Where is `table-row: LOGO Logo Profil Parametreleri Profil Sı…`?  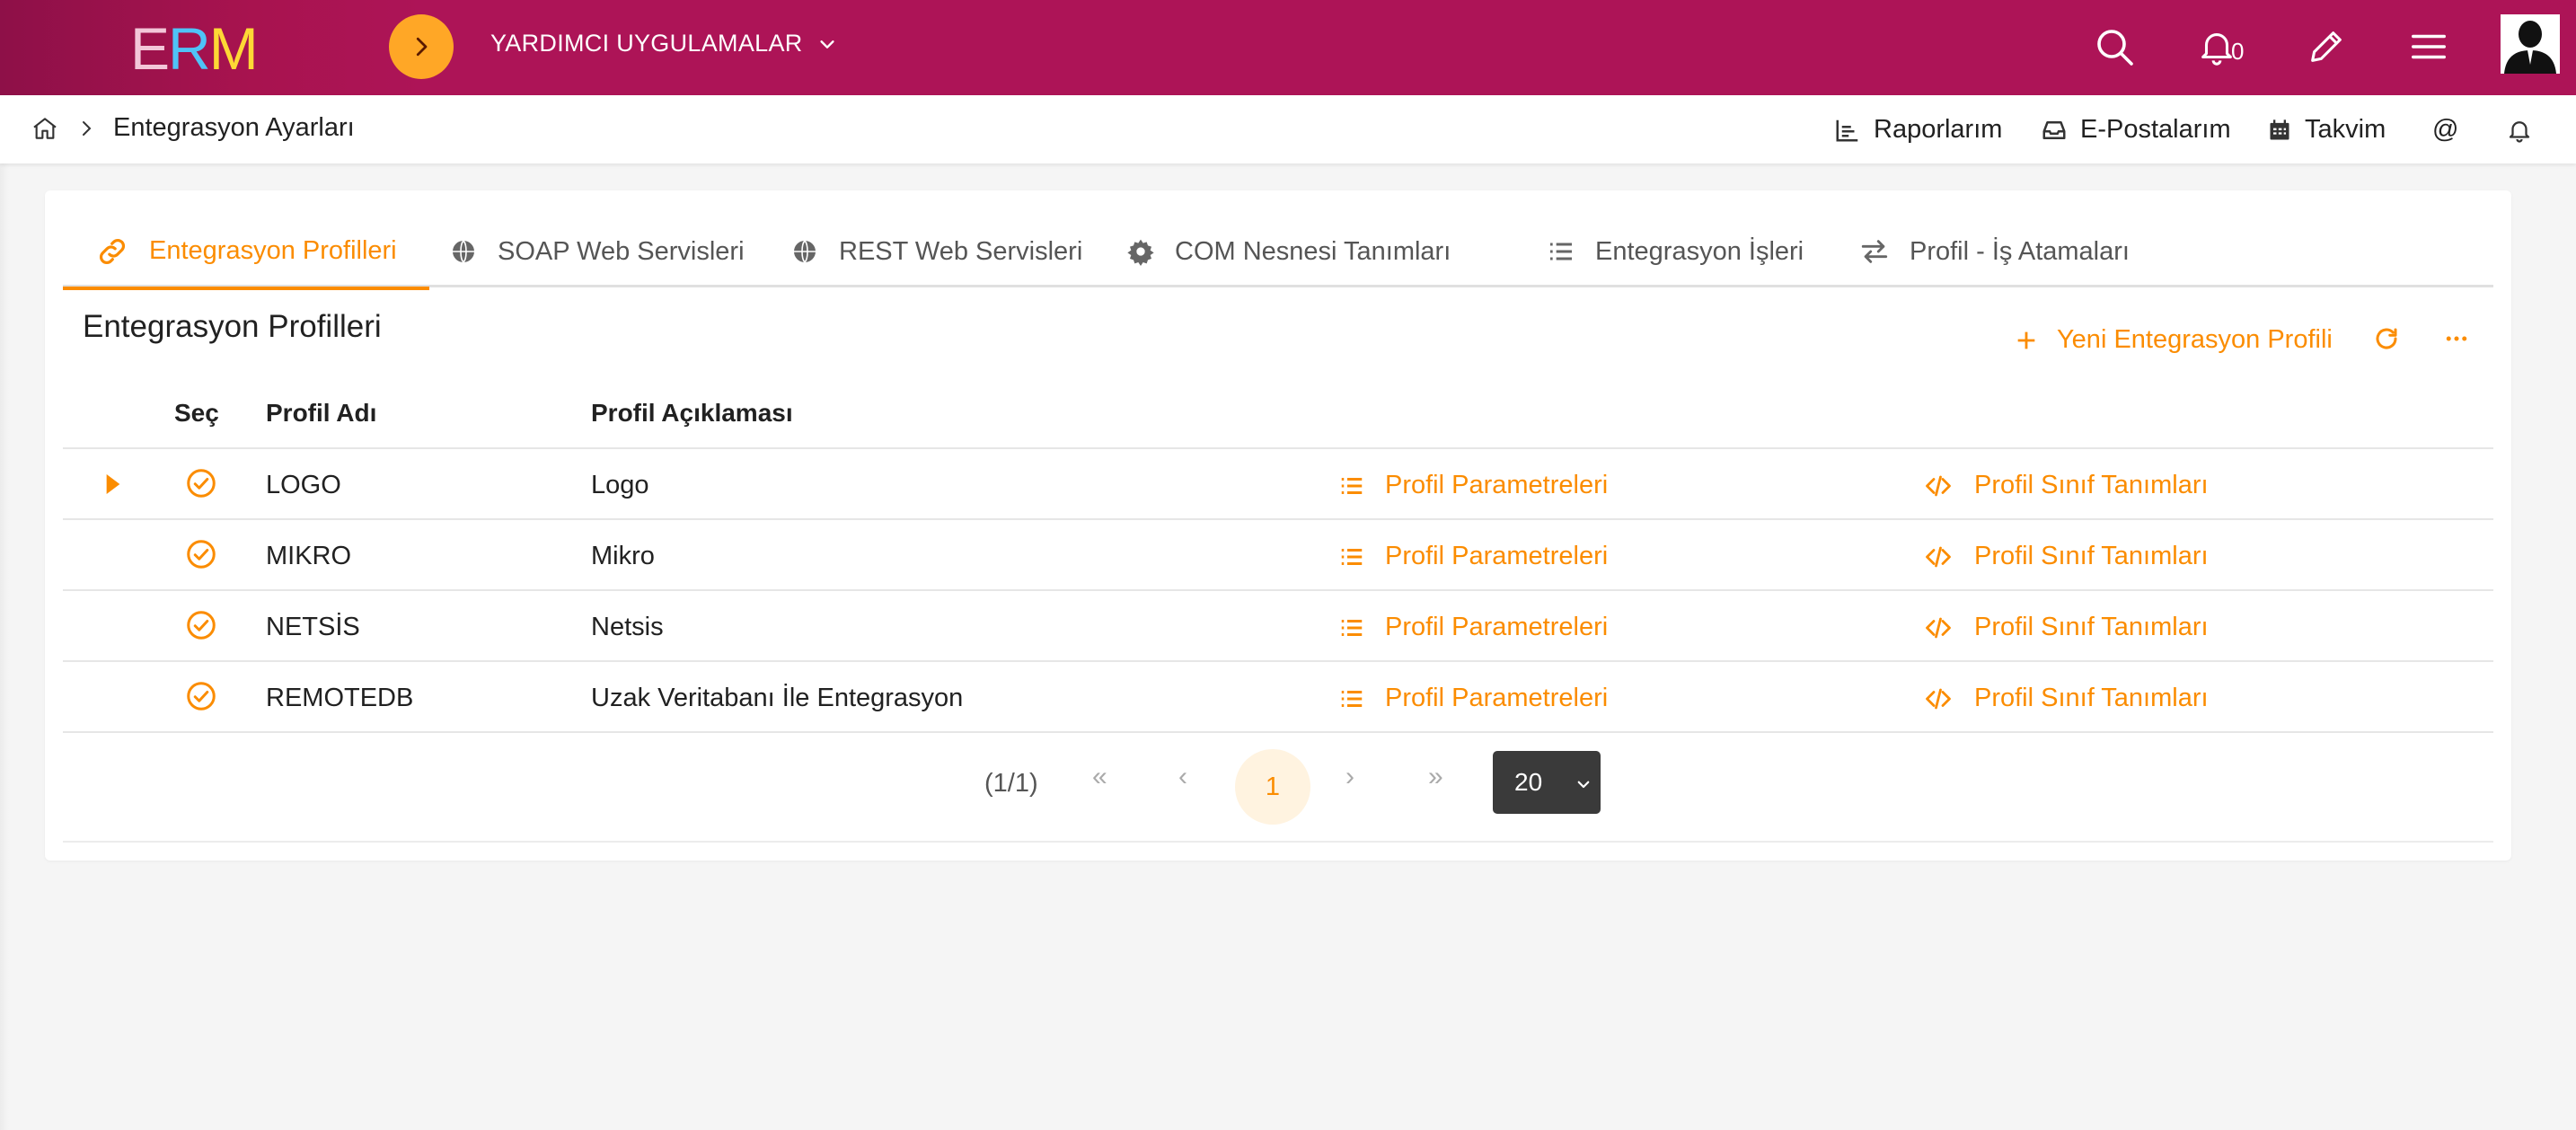 table-row: LOGO Logo Profil Parametreleri Profil Sı… is located at coordinates (1278, 484).